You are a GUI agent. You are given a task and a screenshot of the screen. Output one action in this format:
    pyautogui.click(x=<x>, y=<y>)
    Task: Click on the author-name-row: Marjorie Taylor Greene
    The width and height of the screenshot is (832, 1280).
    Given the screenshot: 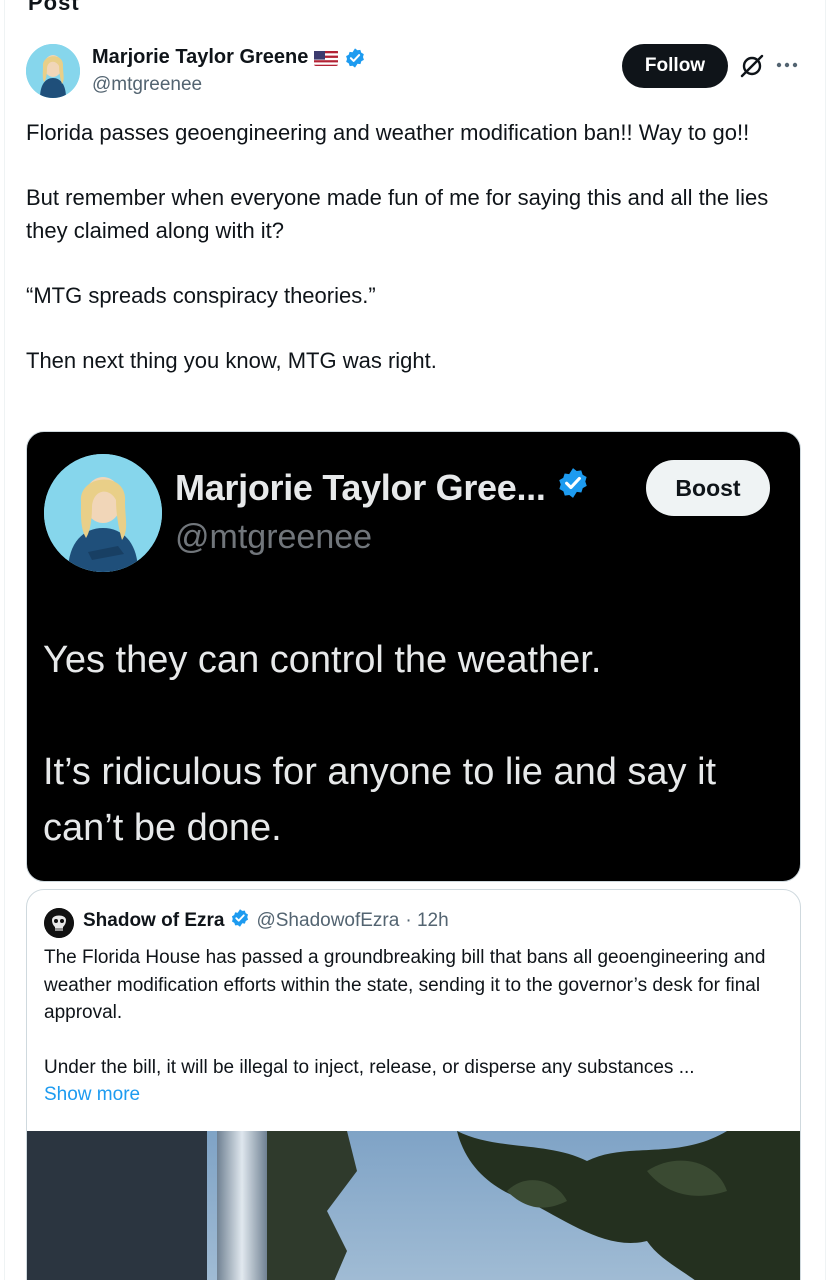 What is the action you would take?
    pyautogui.click(x=229, y=57)
    